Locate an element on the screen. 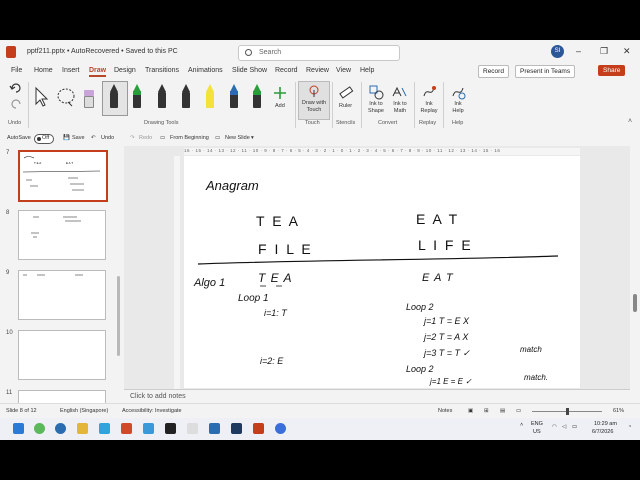 Image resolution: width=640 pixels, height=480 pixels. keyboard-lang-1: ENG is located at coordinates (537, 424).